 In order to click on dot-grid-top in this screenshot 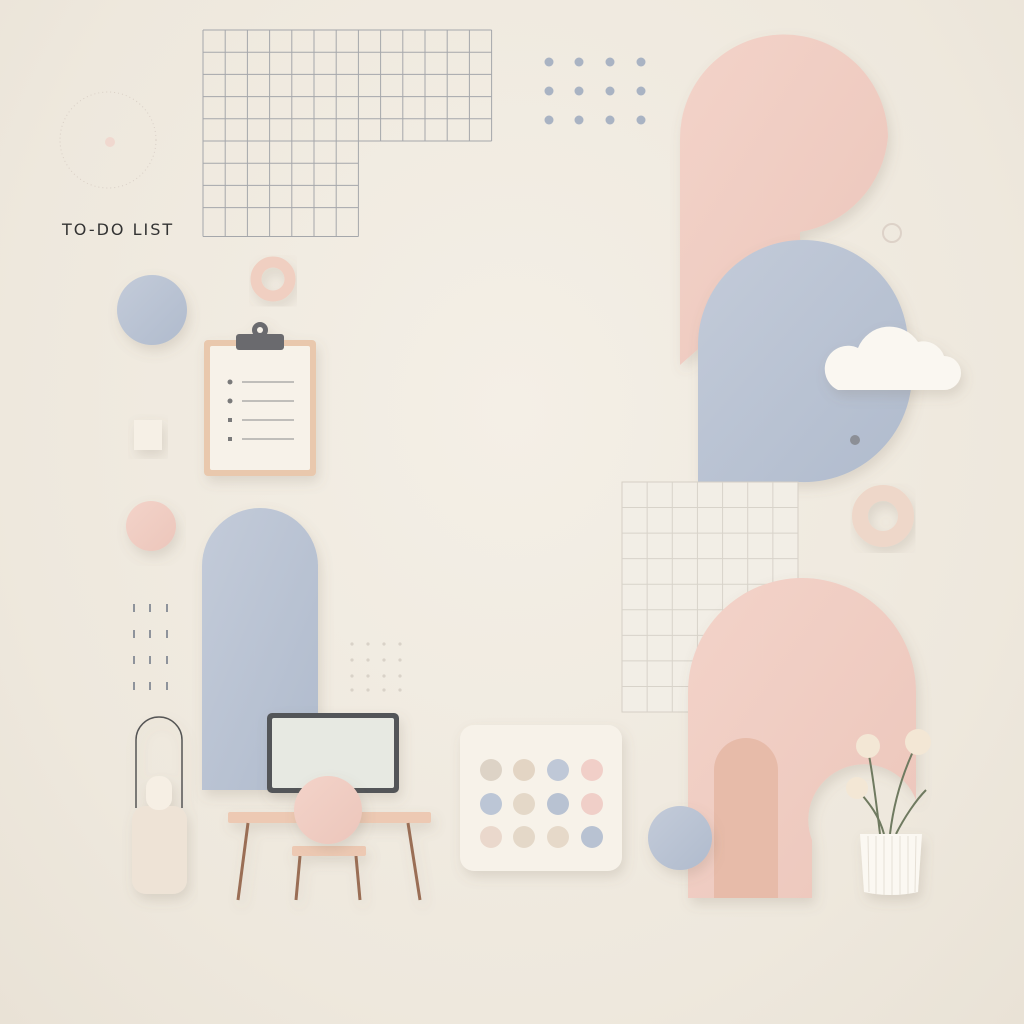, I will do `click(595, 91)`.